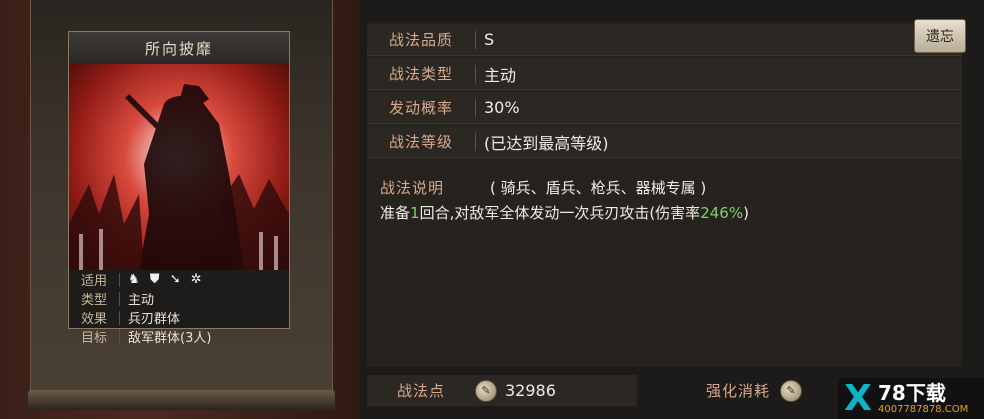 The image size is (984, 419). Describe the element at coordinates (168, 279) in the screenshot. I see `troop-icons: ♞ ⛊ ➘ ✲` at that location.